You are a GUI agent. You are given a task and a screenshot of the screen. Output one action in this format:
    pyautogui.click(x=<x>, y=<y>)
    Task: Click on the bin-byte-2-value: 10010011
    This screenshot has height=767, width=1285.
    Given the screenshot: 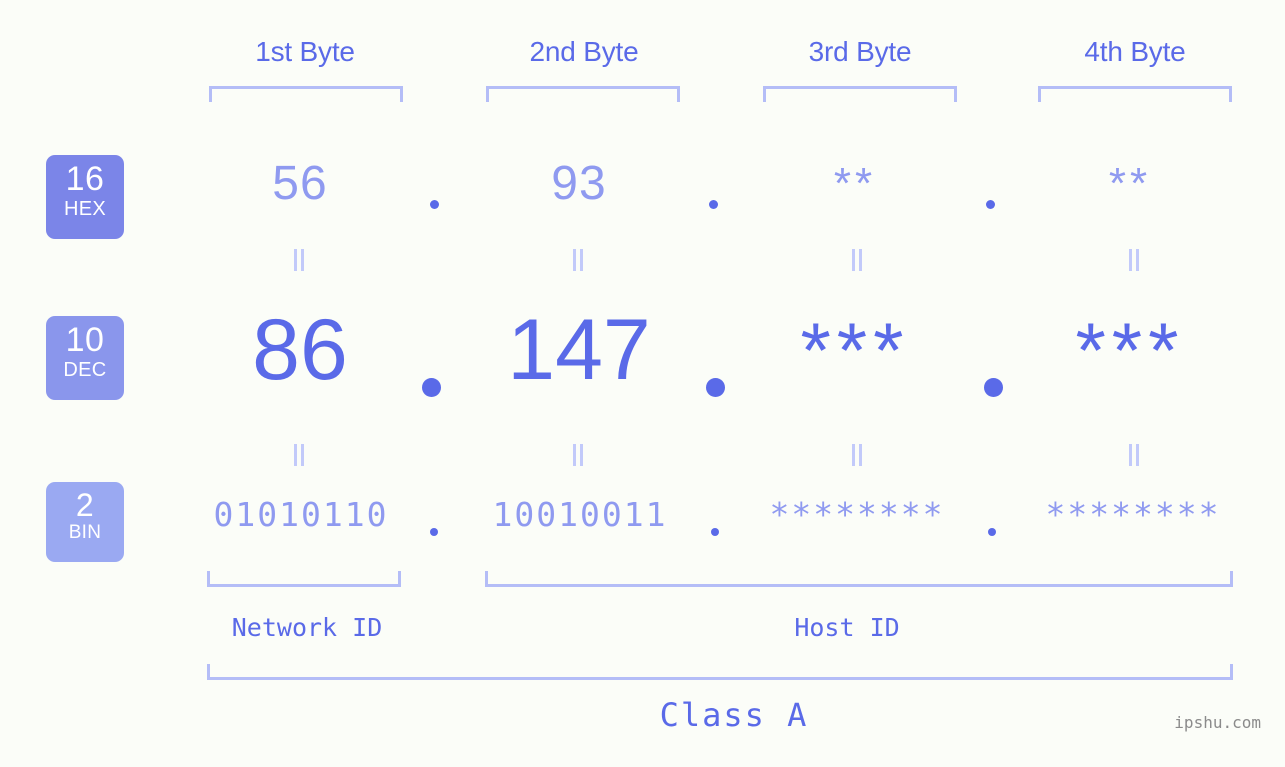 What is the action you would take?
    pyautogui.click(x=580, y=514)
    